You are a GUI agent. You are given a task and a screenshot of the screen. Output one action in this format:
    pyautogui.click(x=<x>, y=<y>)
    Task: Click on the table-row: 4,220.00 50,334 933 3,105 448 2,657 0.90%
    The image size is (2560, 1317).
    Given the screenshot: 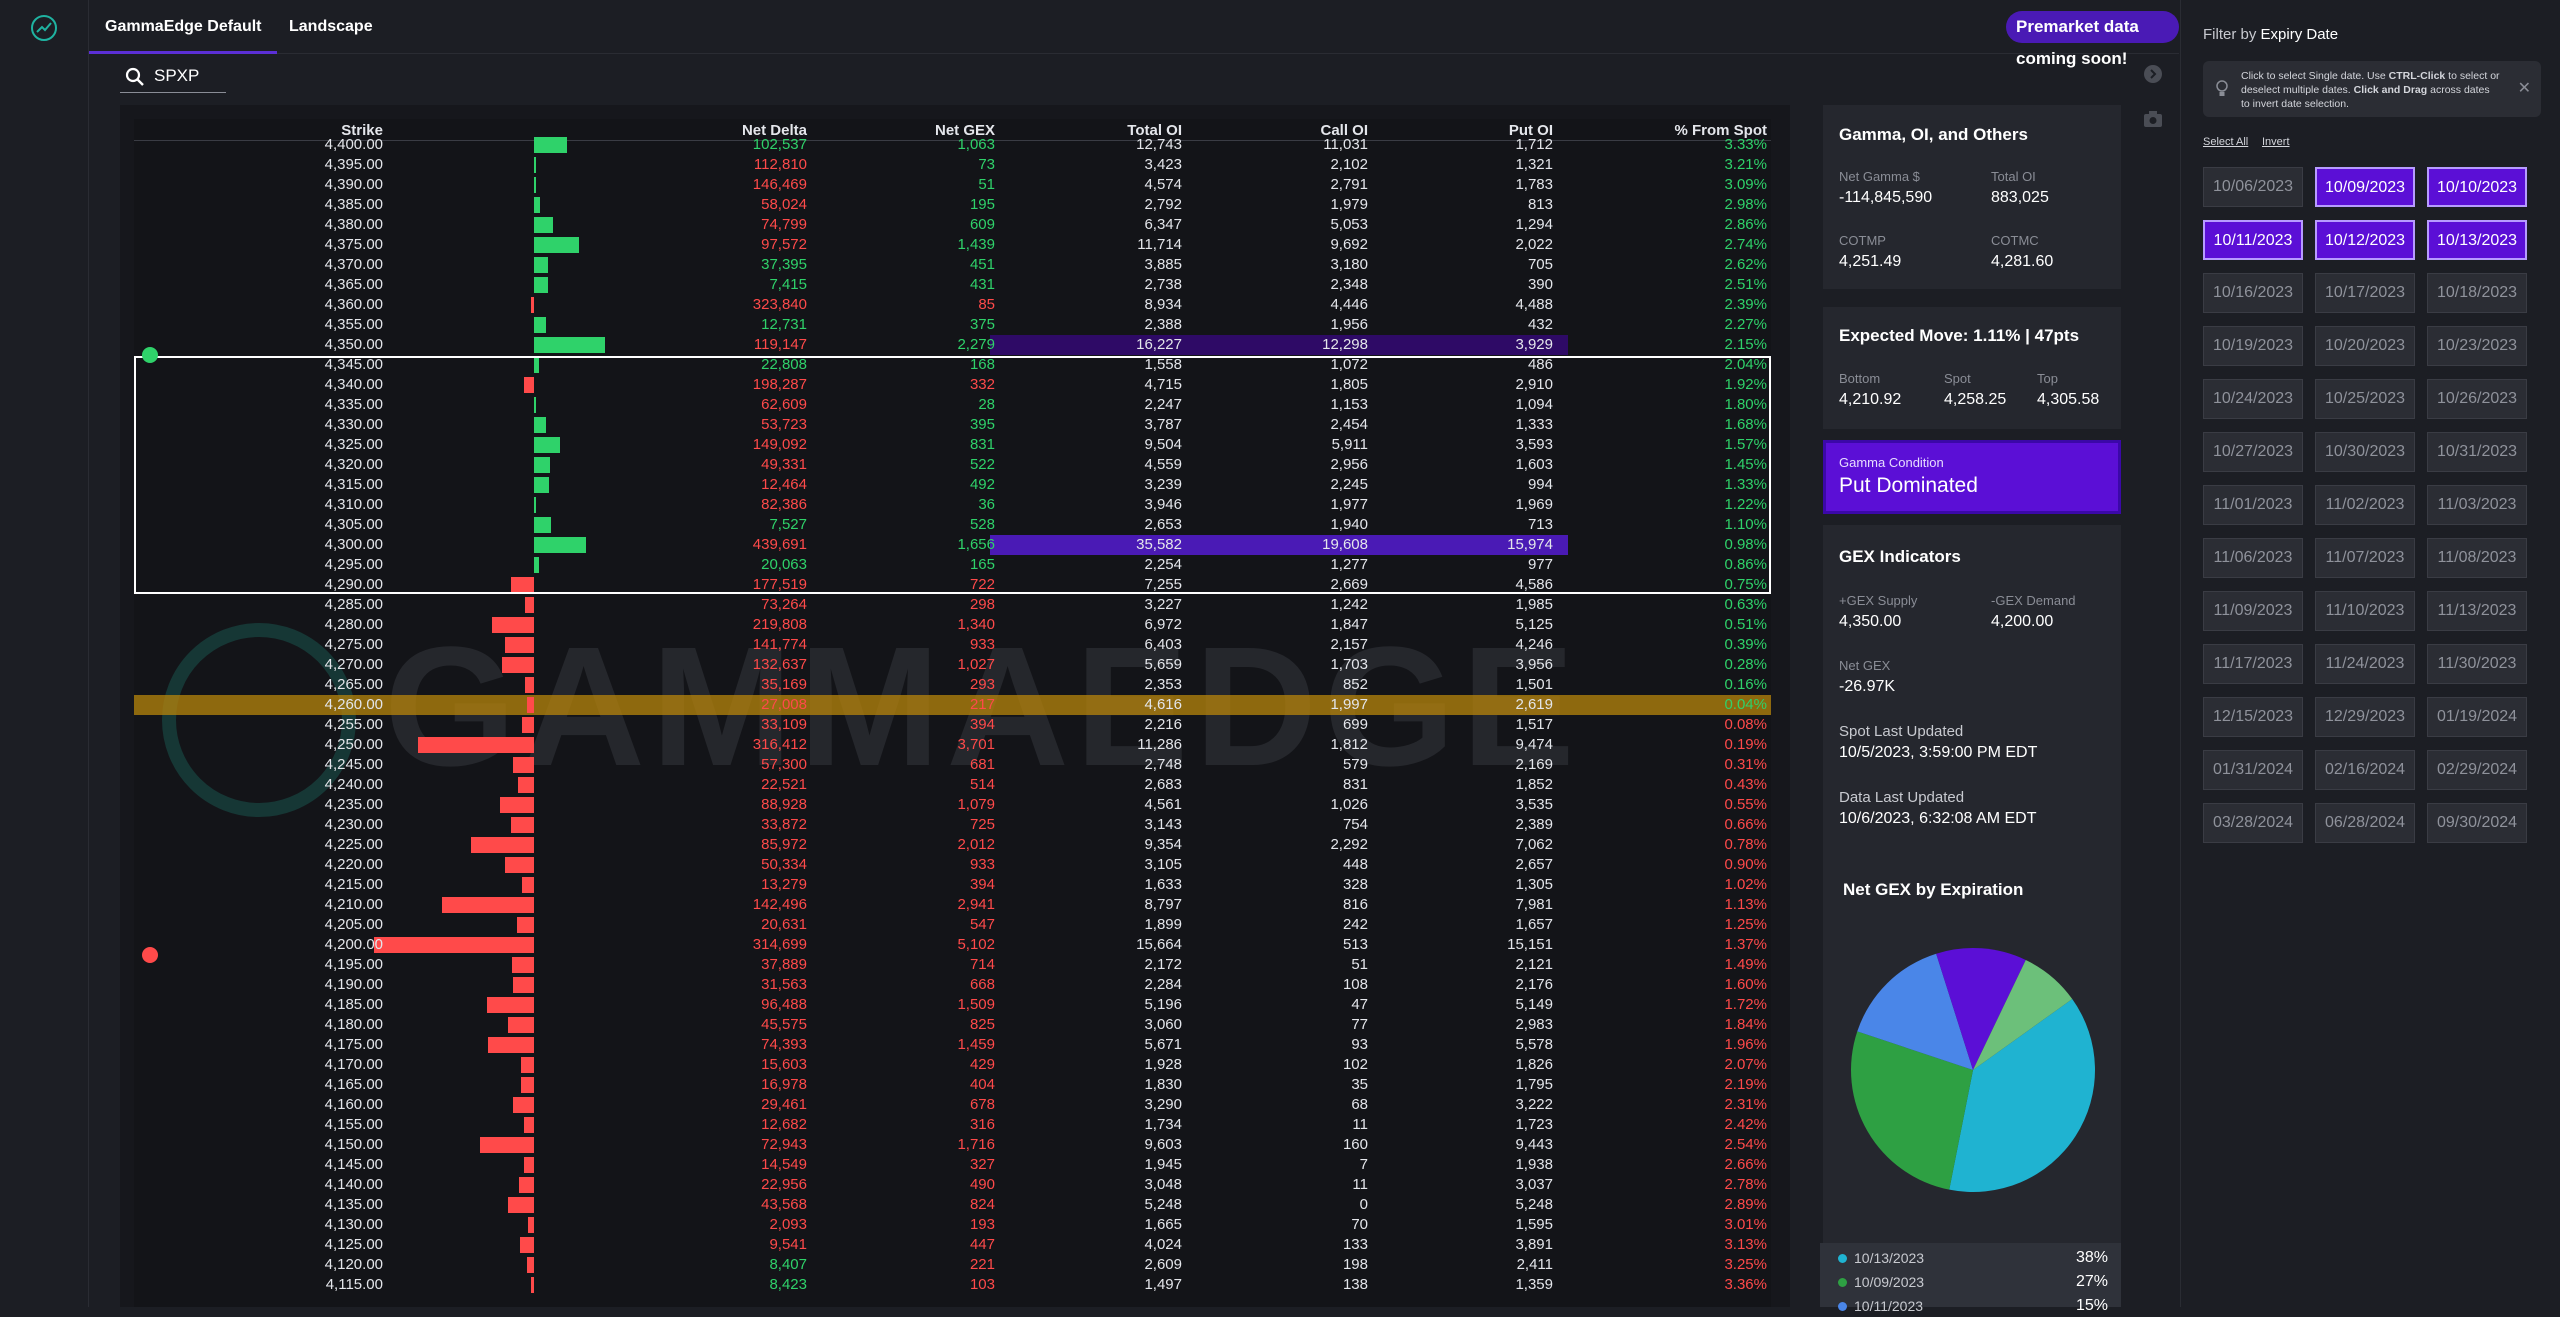 What is the action you would take?
    pyautogui.click(x=952, y=865)
    